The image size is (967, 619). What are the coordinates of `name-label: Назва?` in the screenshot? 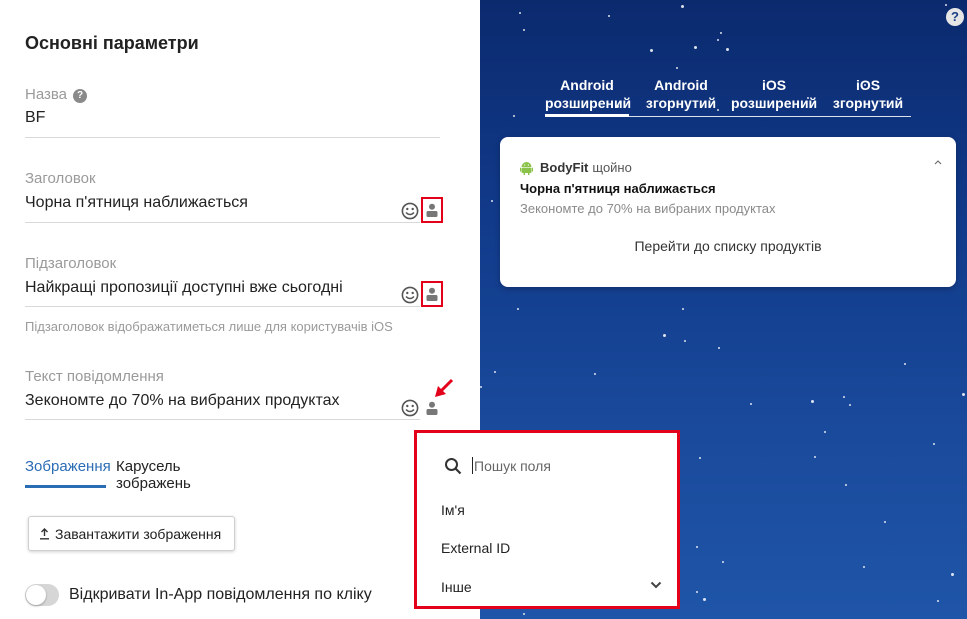 It's located at (56, 94).